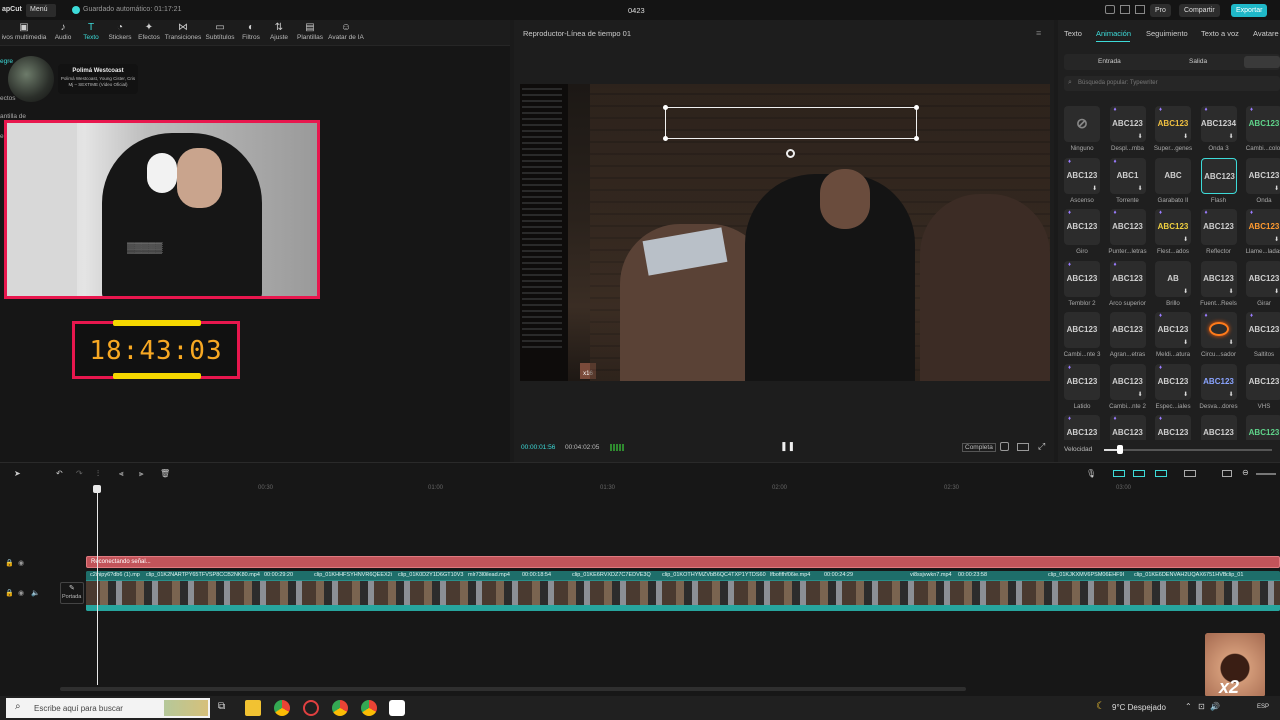 This screenshot has height=720, width=1280. Describe the element at coordinates (683, 487) in the screenshot. I see `time-ruler: 00:30 01:00 01:30 02:00 02:30 03:00` at that location.